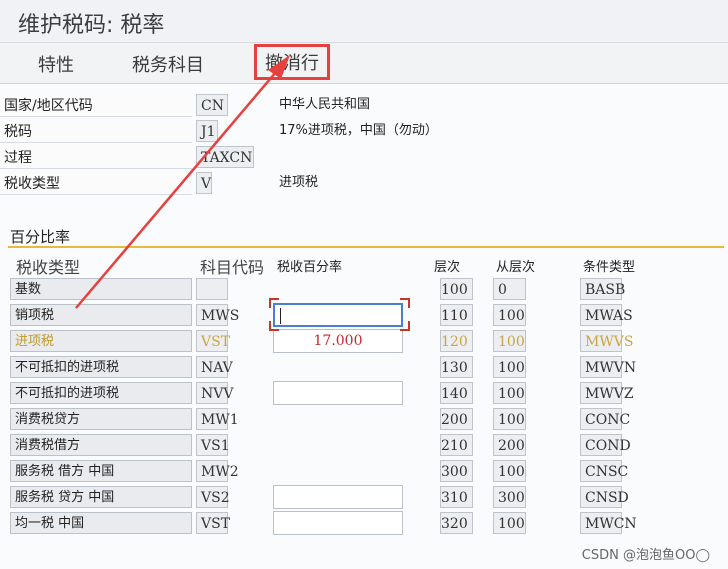 The width and height of the screenshot is (728, 569). I want to click on taxcode-desc: 17%进项税，中国（勿动）, so click(358, 130).